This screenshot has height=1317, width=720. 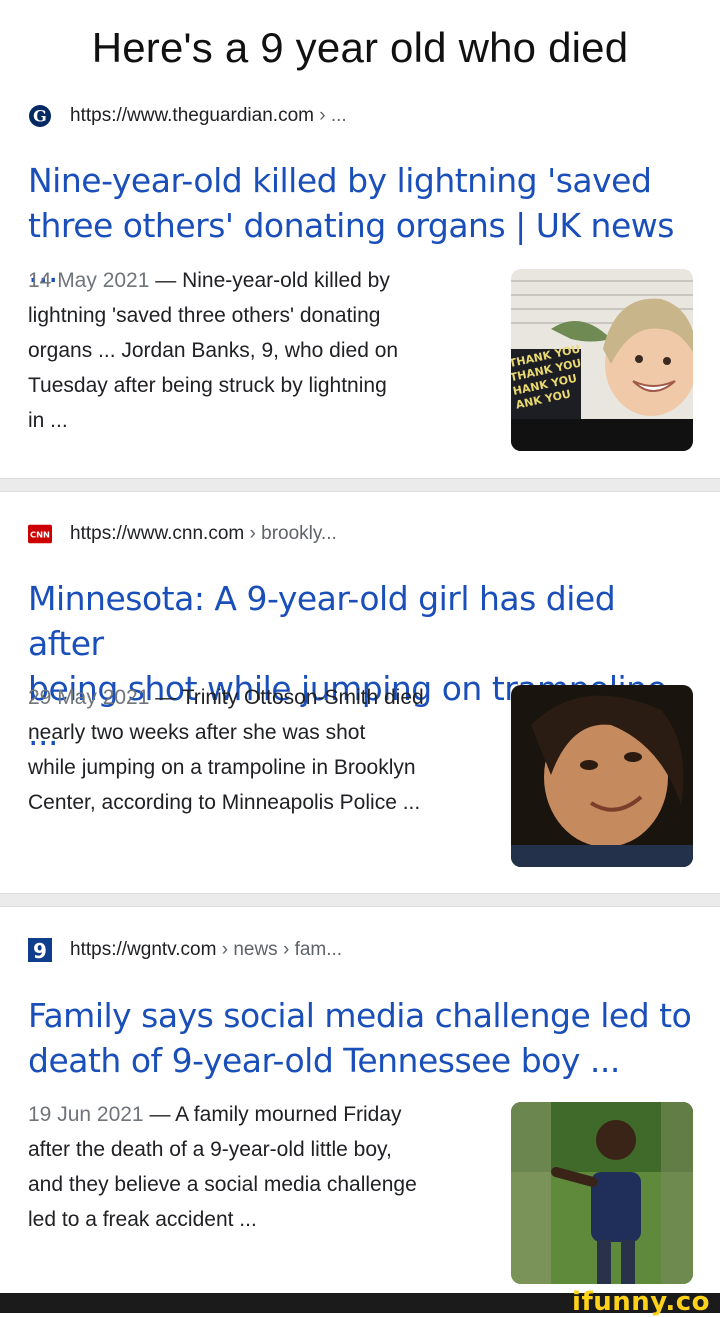 I want to click on svg-text: G, so click(x=40, y=116).